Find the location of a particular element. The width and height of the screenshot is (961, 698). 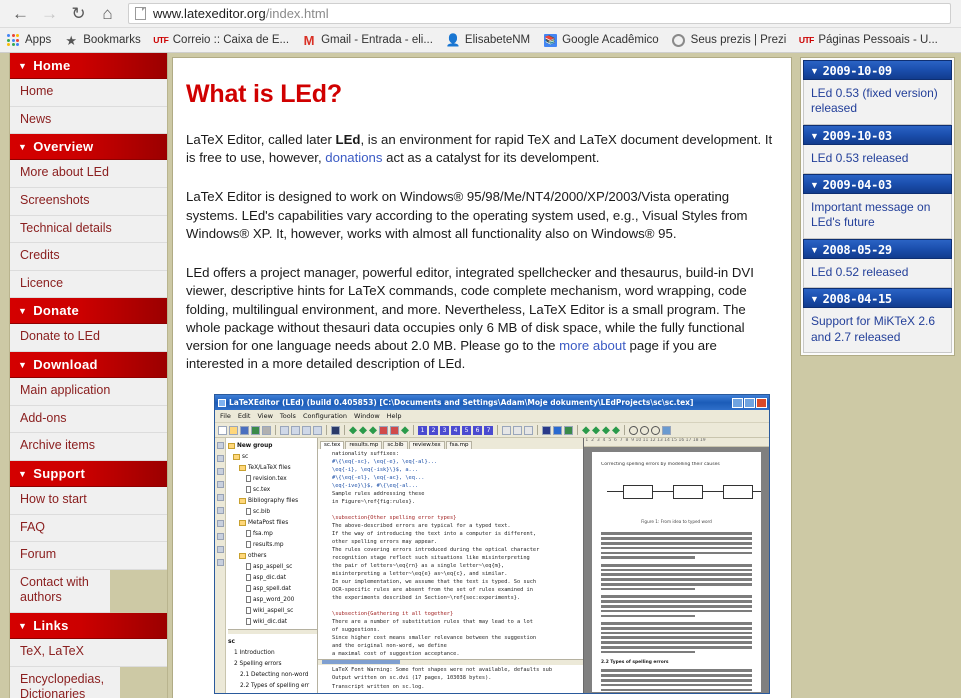

news-date-label: 2009-10-03 is located at coordinates (857, 135).